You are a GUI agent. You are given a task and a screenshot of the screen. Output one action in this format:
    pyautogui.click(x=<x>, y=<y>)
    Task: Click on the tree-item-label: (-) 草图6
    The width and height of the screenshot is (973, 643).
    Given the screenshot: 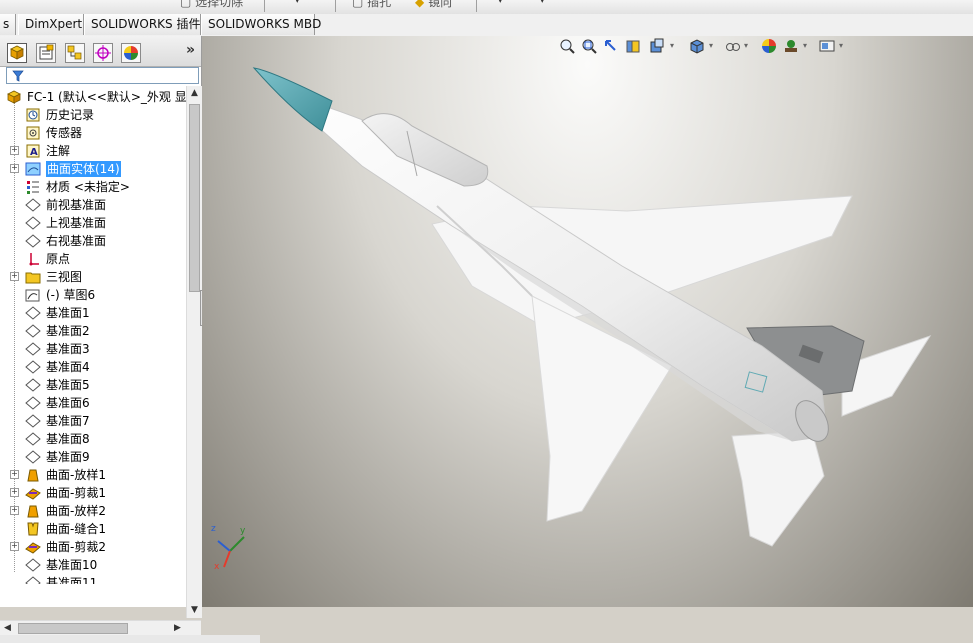 What is the action you would take?
    pyautogui.click(x=71, y=295)
    